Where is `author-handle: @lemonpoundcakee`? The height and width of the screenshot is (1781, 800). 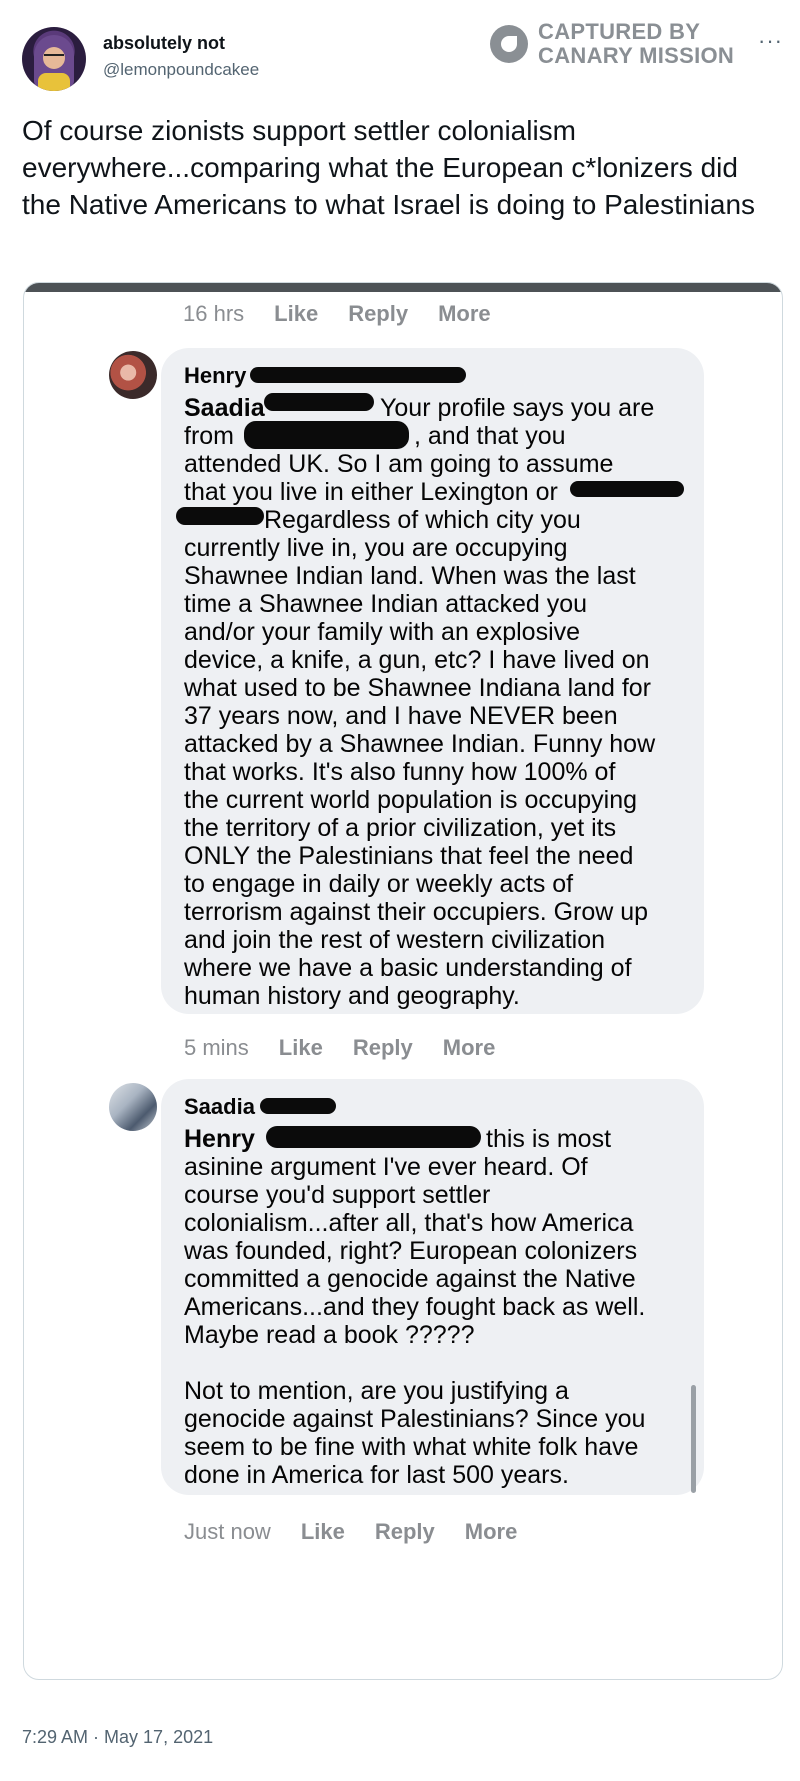 author-handle: @lemonpoundcakee is located at coordinates (181, 70).